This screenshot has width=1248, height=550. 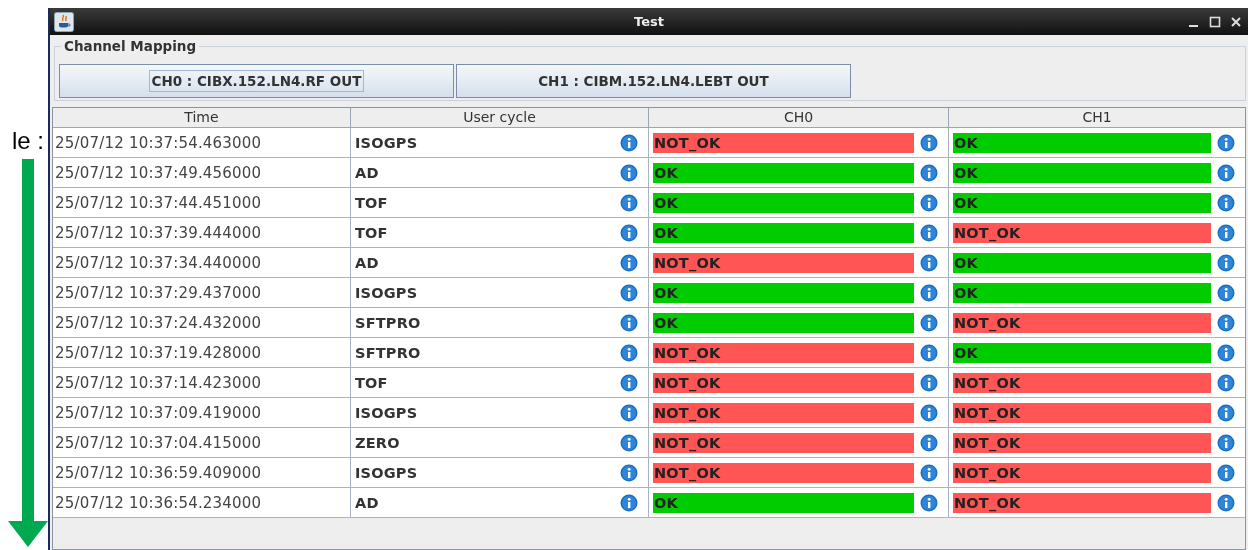 What do you see at coordinates (500, 117) in the screenshot?
I see `column-header: User cycle` at bounding box center [500, 117].